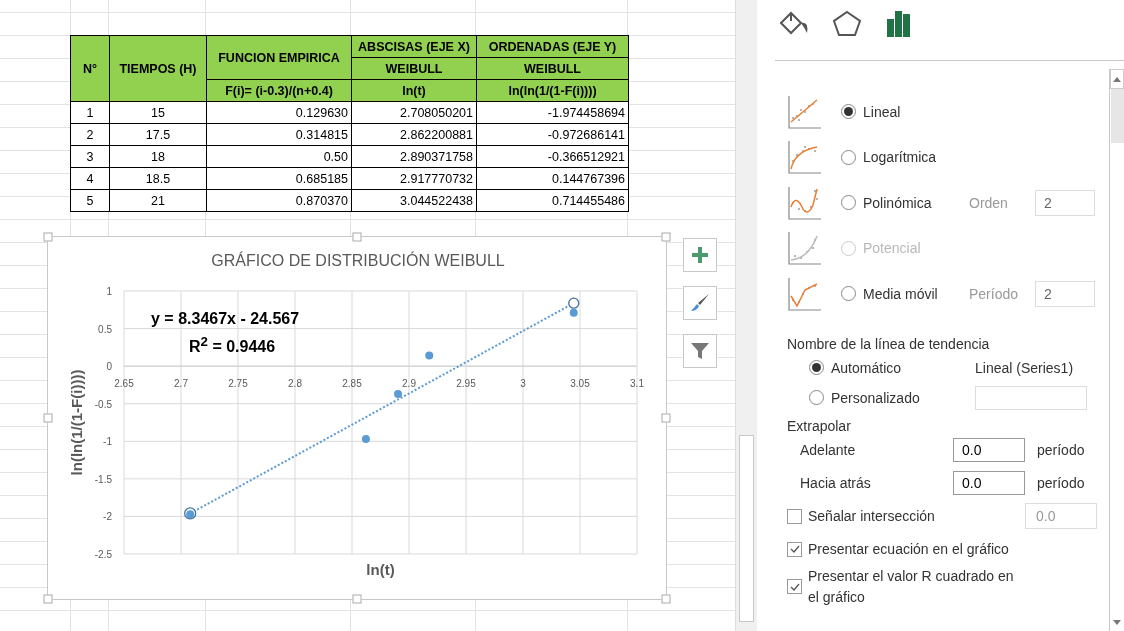 The image size is (1124, 631). What do you see at coordinates (158, 134) in the screenshot?
I see `table-cell: 17.5` at bounding box center [158, 134].